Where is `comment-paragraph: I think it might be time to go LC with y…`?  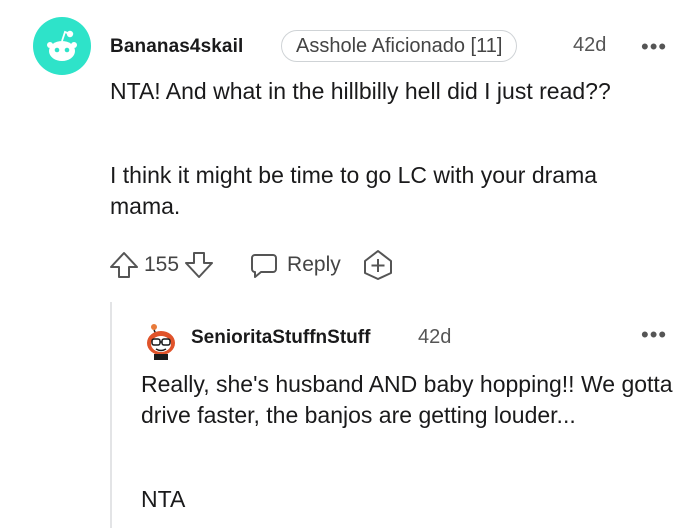
comment-paragraph: I think it might be time to go LC with y… is located at coordinates (354, 190).